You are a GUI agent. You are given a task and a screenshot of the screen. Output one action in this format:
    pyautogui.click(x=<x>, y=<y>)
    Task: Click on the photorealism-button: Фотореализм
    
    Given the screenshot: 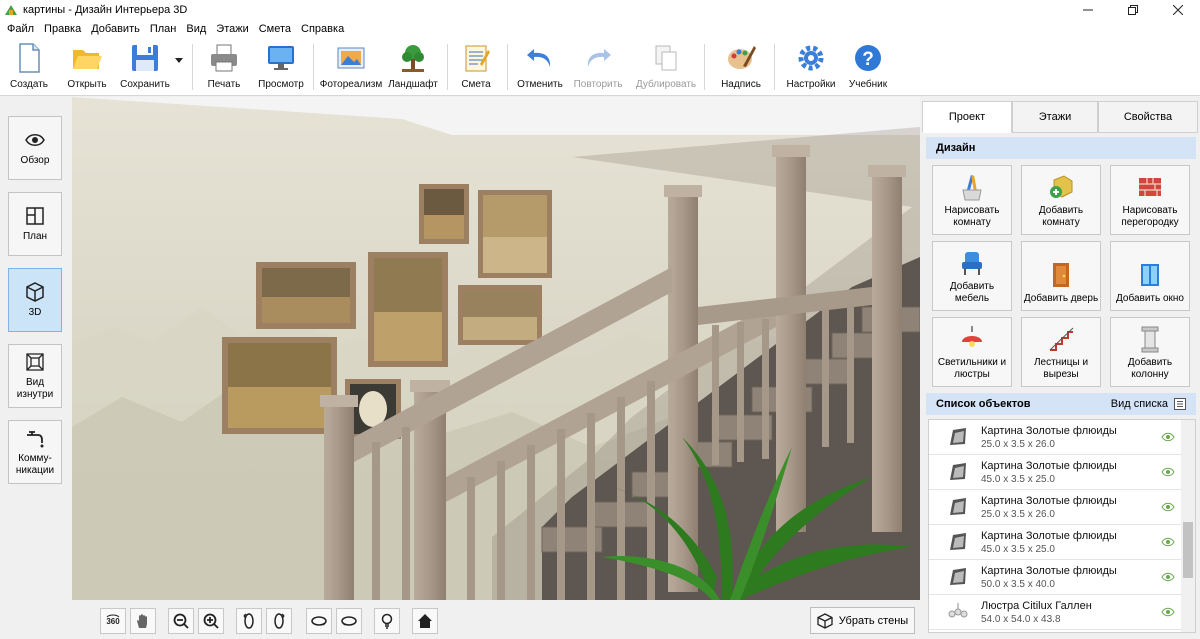 What is the action you would take?
    pyautogui.click(x=351, y=67)
    